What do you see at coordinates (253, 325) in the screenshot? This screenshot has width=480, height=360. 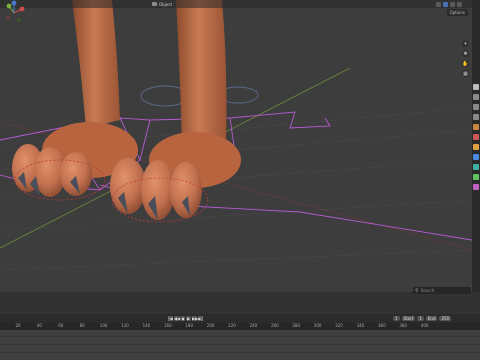 I see `ruler-tick: 240` at bounding box center [253, 325].